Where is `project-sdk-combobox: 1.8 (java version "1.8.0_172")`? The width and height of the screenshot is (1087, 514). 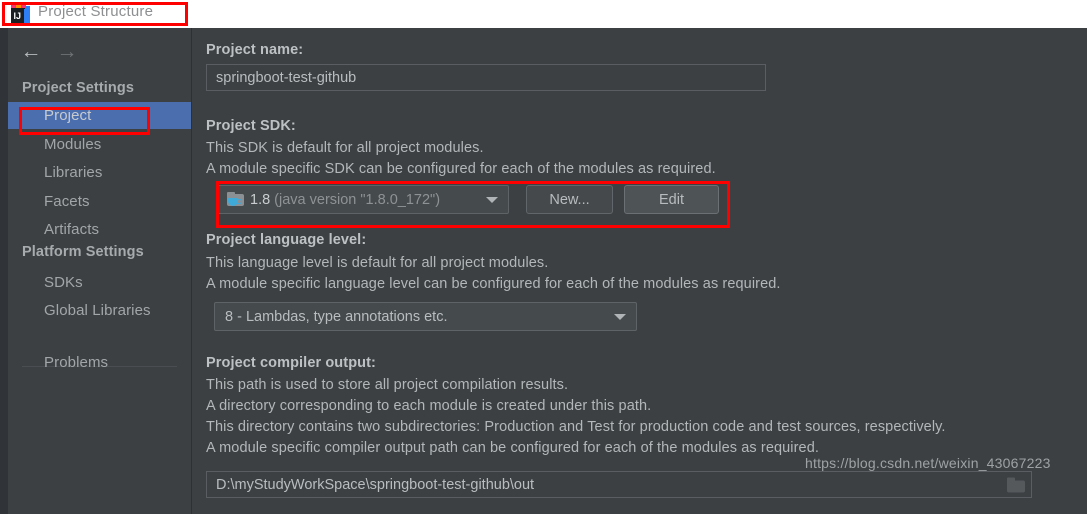 project-sdk-combobox: 1.8 (java version "1.8.0_172") is located at coordinates (362, 199).